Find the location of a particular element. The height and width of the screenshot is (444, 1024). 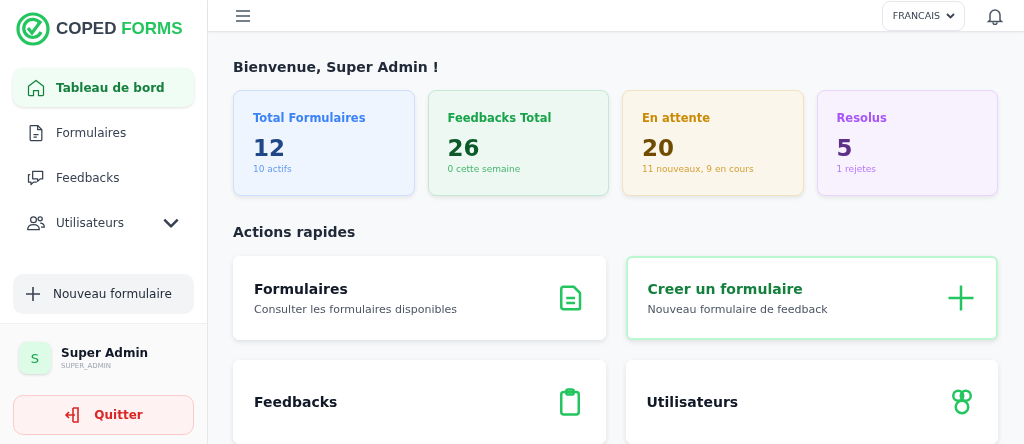

chevron-icon is located at coordinates (950, 15).